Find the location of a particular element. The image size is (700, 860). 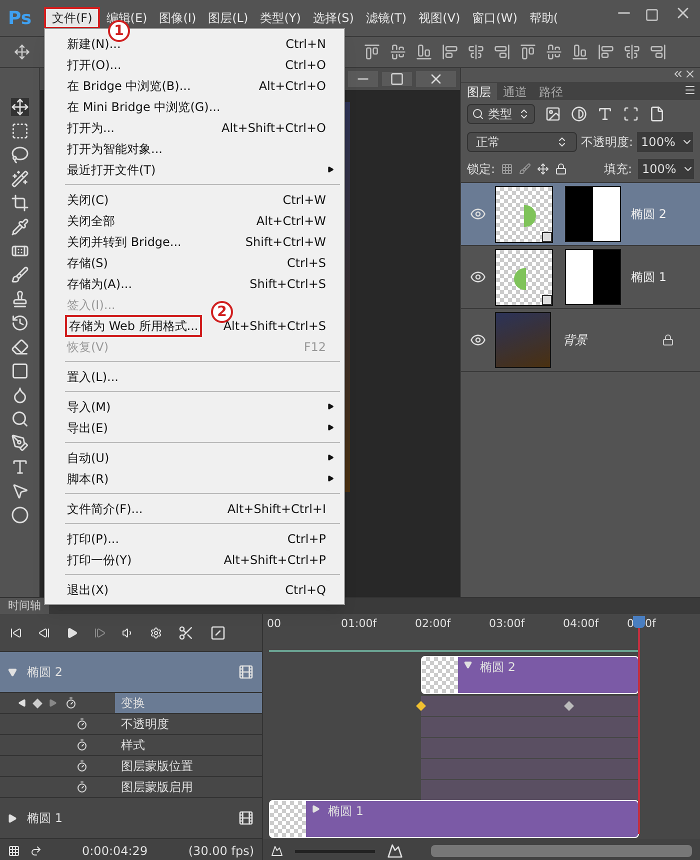

menu-item: 导入(M) is located at coordinates (89, 407).